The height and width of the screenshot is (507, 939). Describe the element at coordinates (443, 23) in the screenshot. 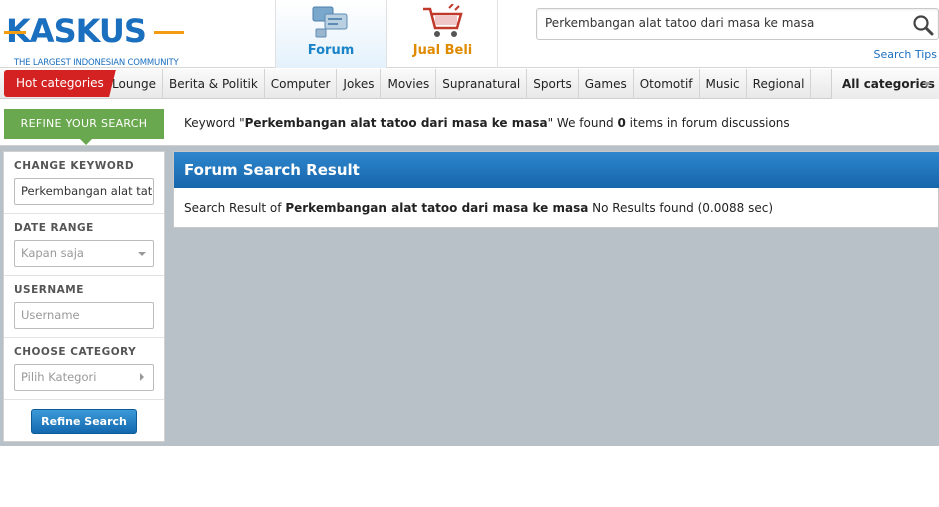

I see `shopping-cart-icon` at that location.